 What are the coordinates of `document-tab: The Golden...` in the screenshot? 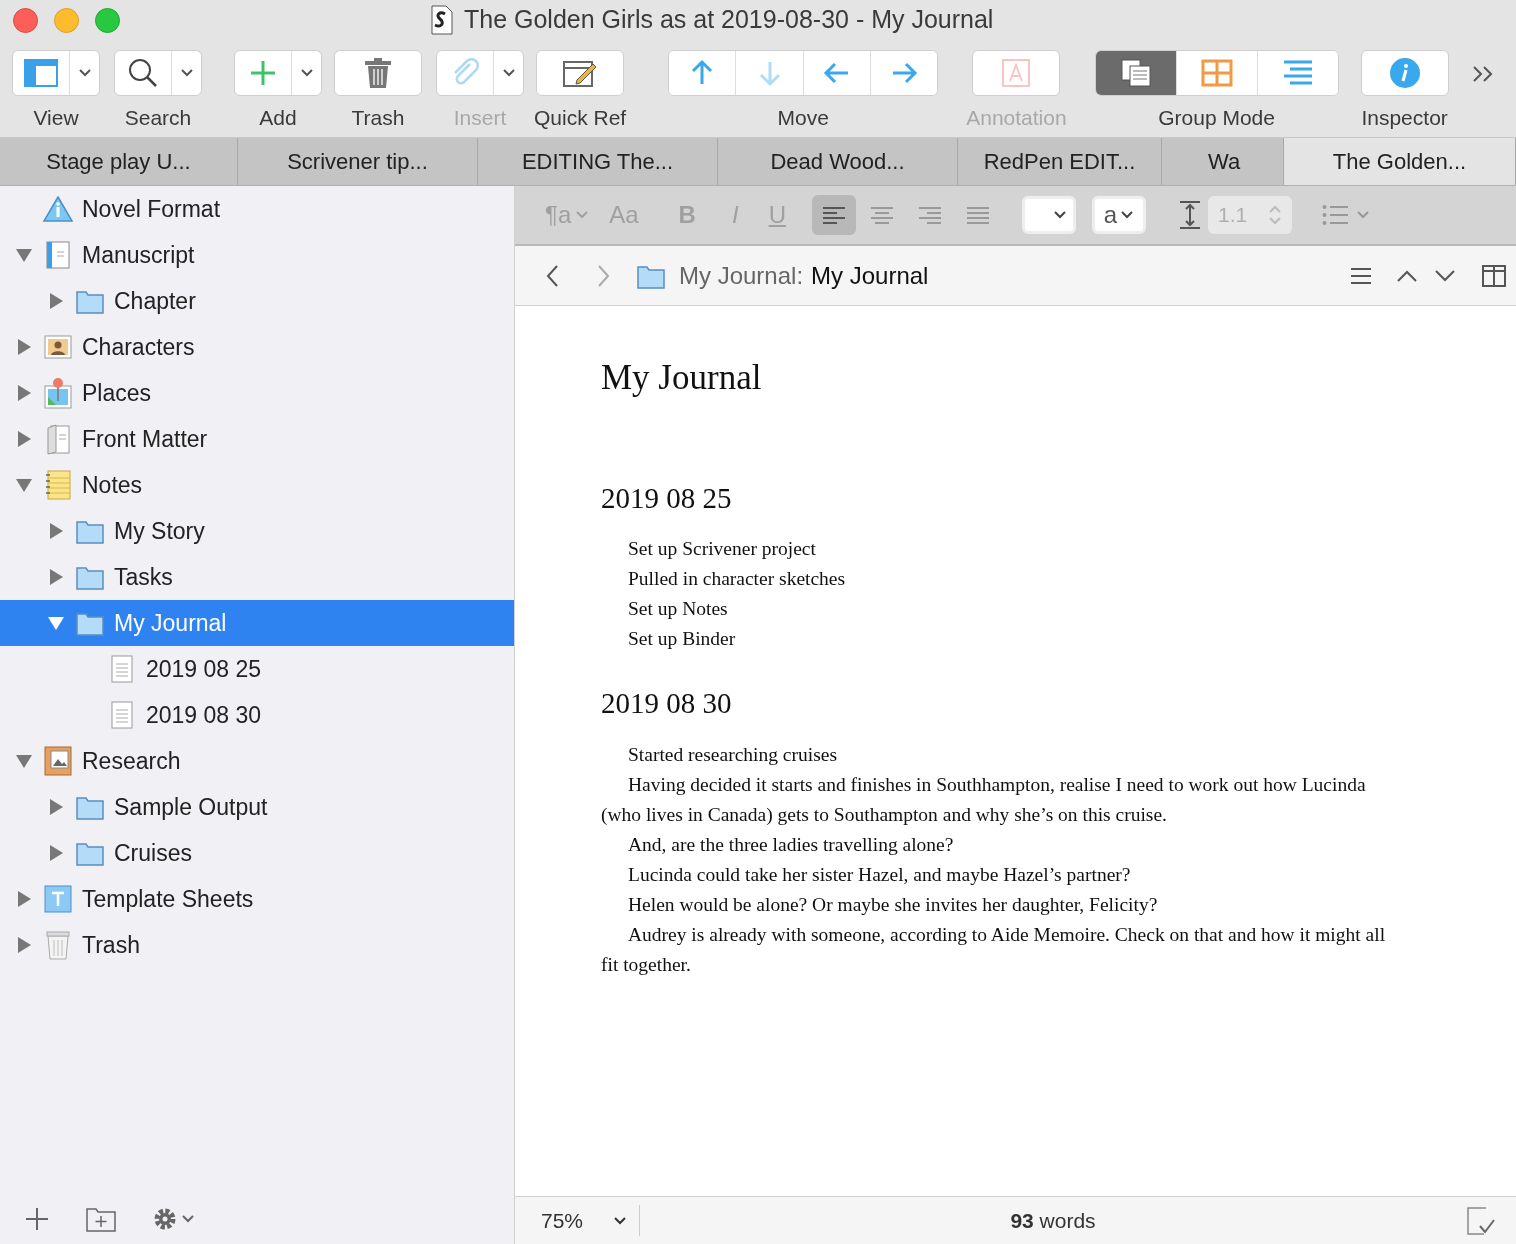 It's located at (1400, 161).